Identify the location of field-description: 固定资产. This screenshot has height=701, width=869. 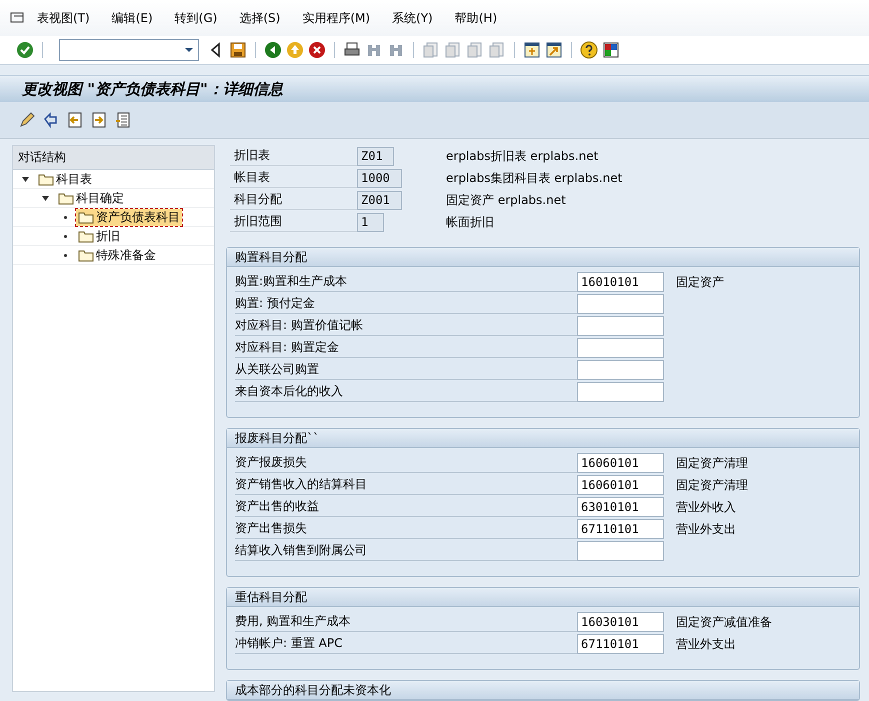
(700, 282).